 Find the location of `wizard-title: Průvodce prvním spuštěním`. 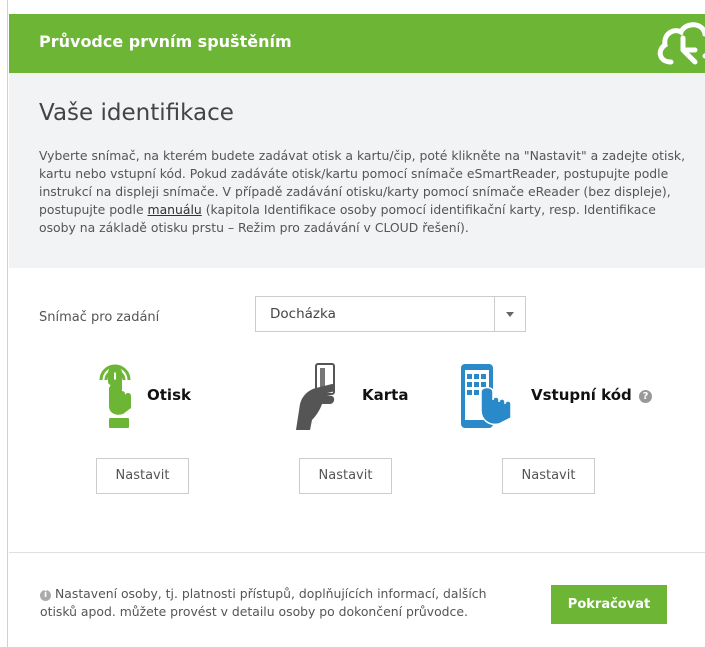

wizard-title: Průvodce prvním spuštěním is located at coordinates (165, 41).